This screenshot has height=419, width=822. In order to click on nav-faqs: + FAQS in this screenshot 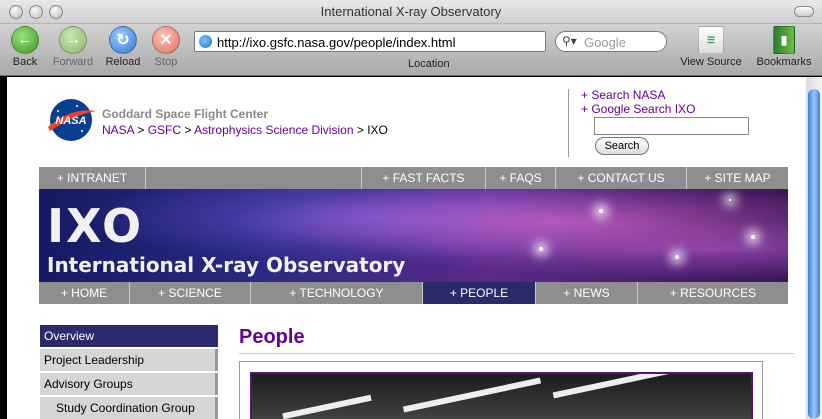, I will do `click(521, 178)`.